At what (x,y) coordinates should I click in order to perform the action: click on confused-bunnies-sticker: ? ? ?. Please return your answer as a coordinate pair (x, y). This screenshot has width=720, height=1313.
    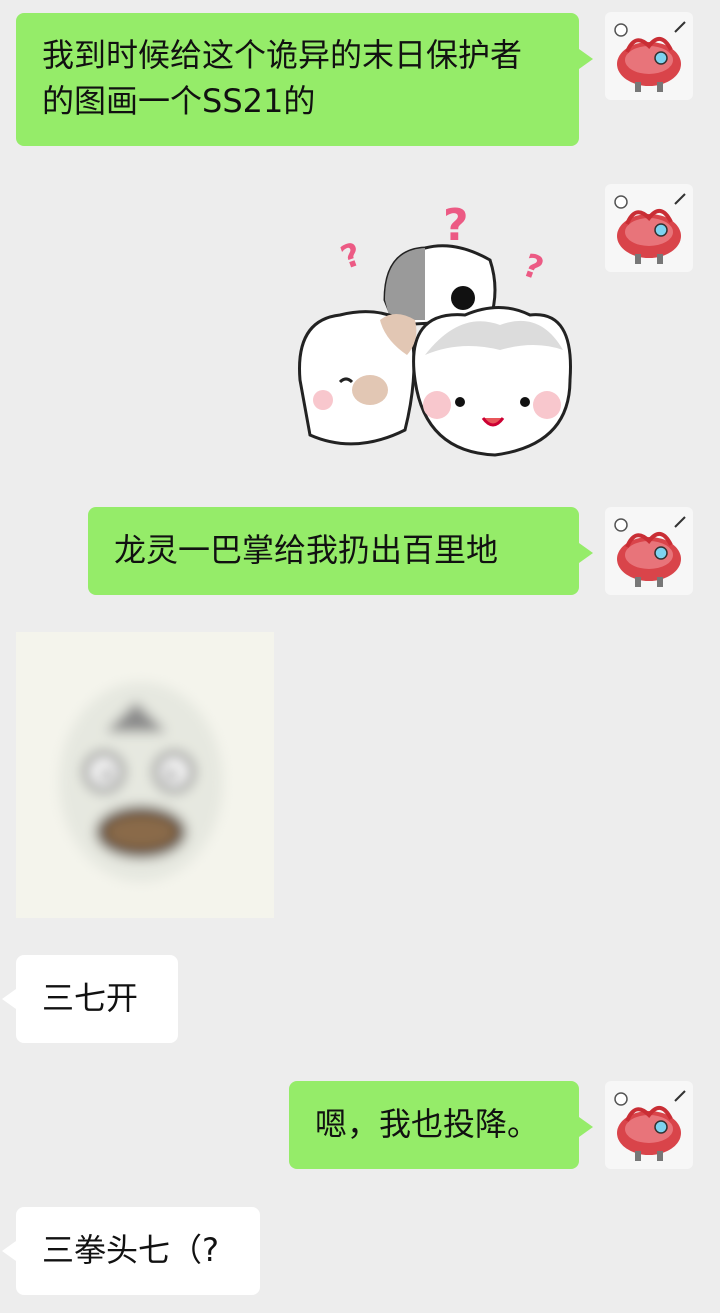
    Looking at the image, I should click on (432, 330).